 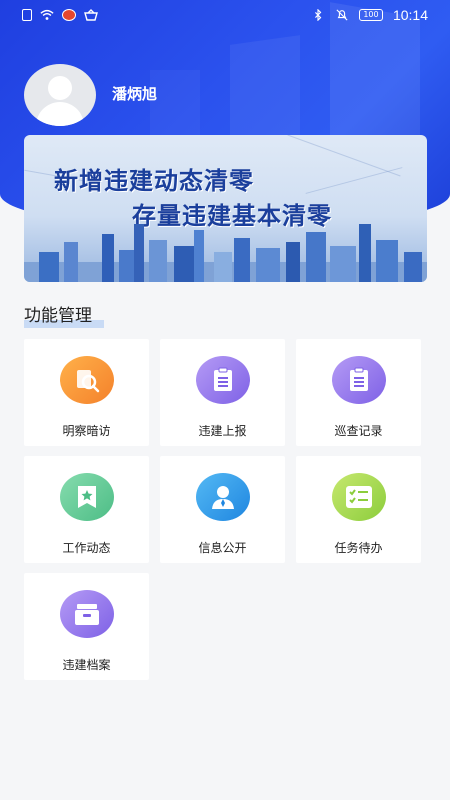 I want to click on function-label: 任务待办, so click(x=358, y=548).